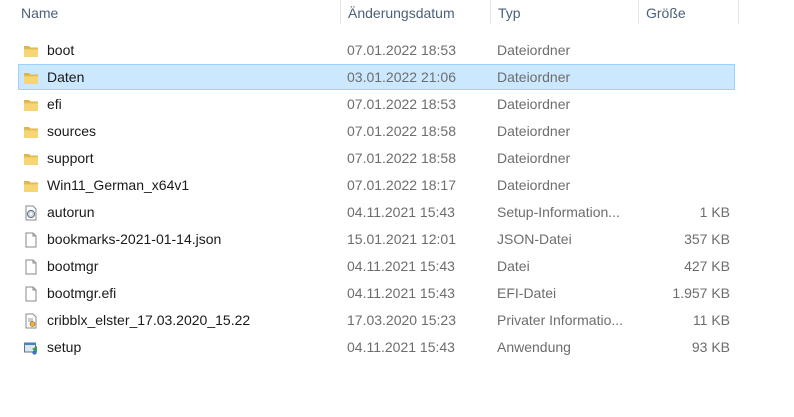 The image size is (794, 417). I want to click on setup-information-icon, so click(31, 212).